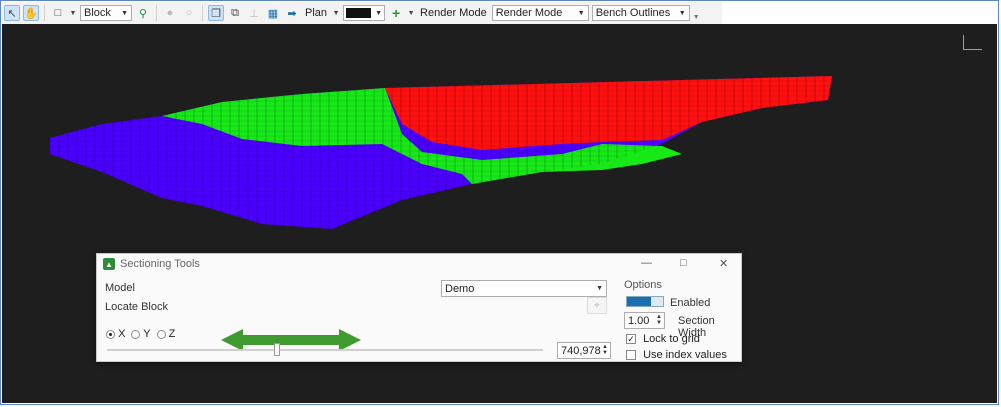 Image resolution: width=1001 pixels, height=407 pixels. Describe the element at coordinates (161, 334) in the screenshot. I see `radio-z-indicator` at that location.